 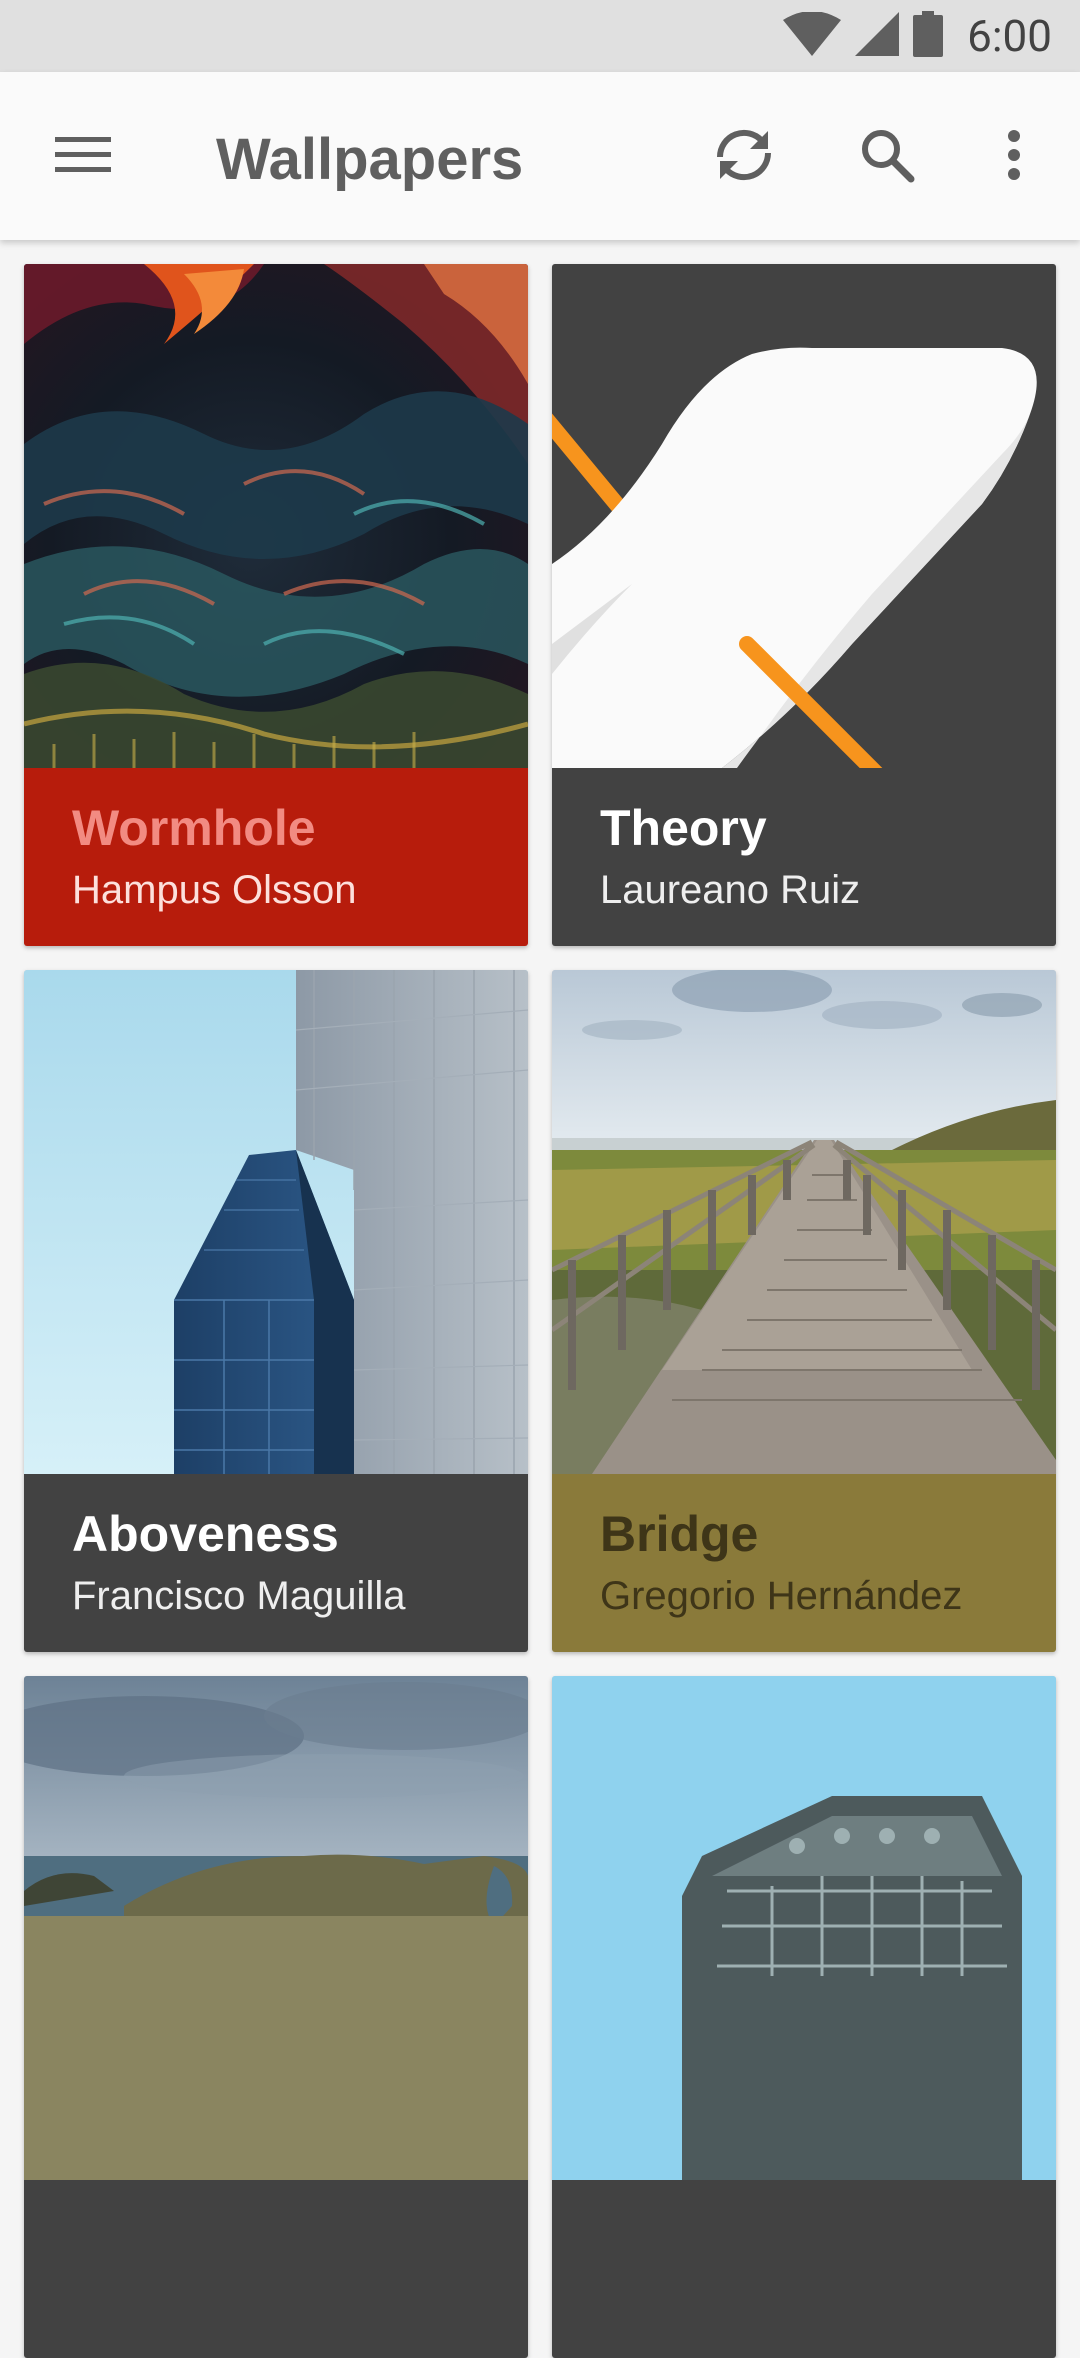 What do you see at coordinates (205, 1534) in the screenshot?
I see `wallpaper-name: Aboveness` at bounding box center [205, 1534].